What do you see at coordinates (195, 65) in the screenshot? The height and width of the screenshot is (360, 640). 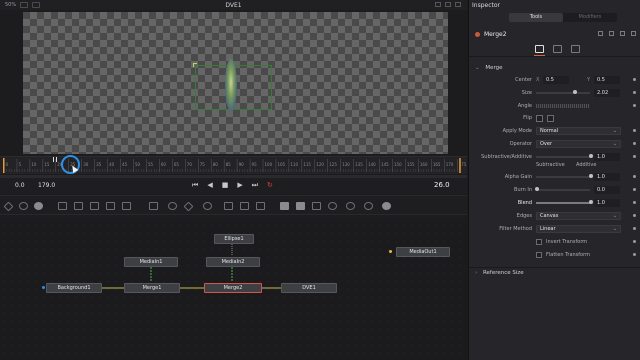 I see `corner-handle-icon` at bounding box center [195, 65].